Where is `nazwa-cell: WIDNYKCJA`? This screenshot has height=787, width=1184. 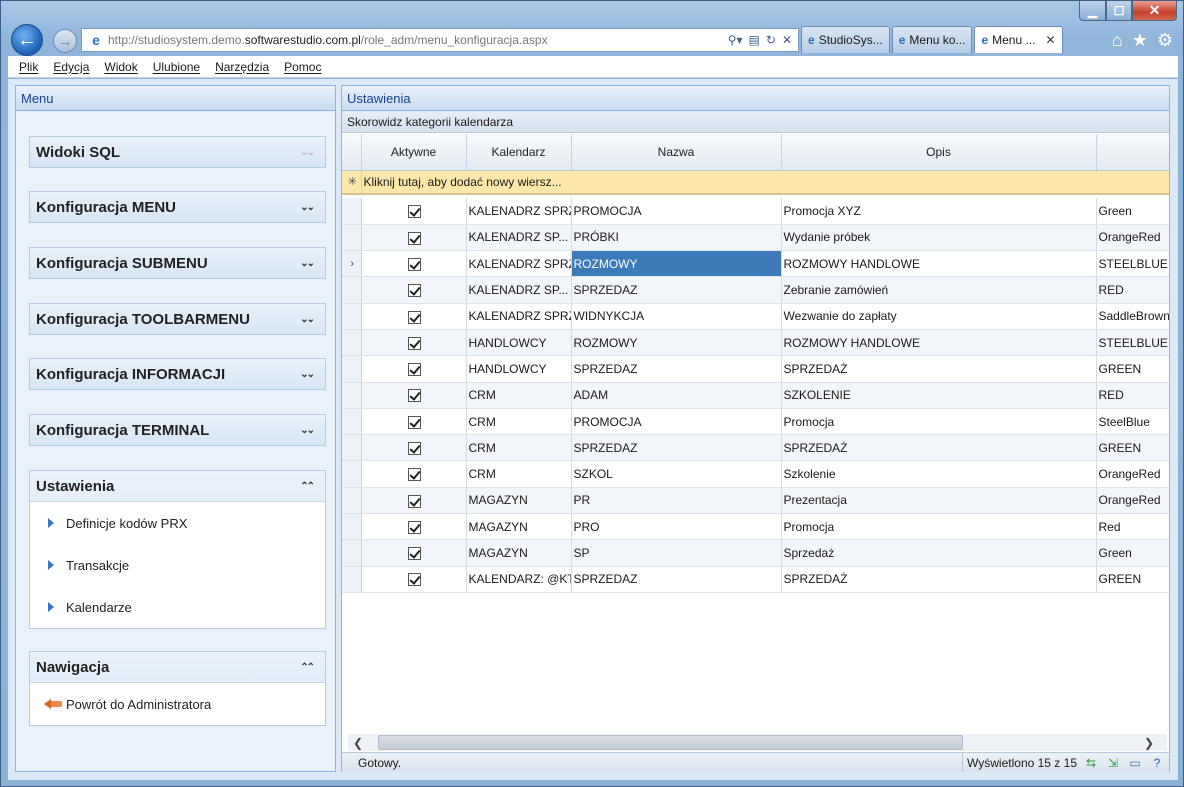
nazwa-cell: WIDNYKCJA is located at coordinates (676, 316).